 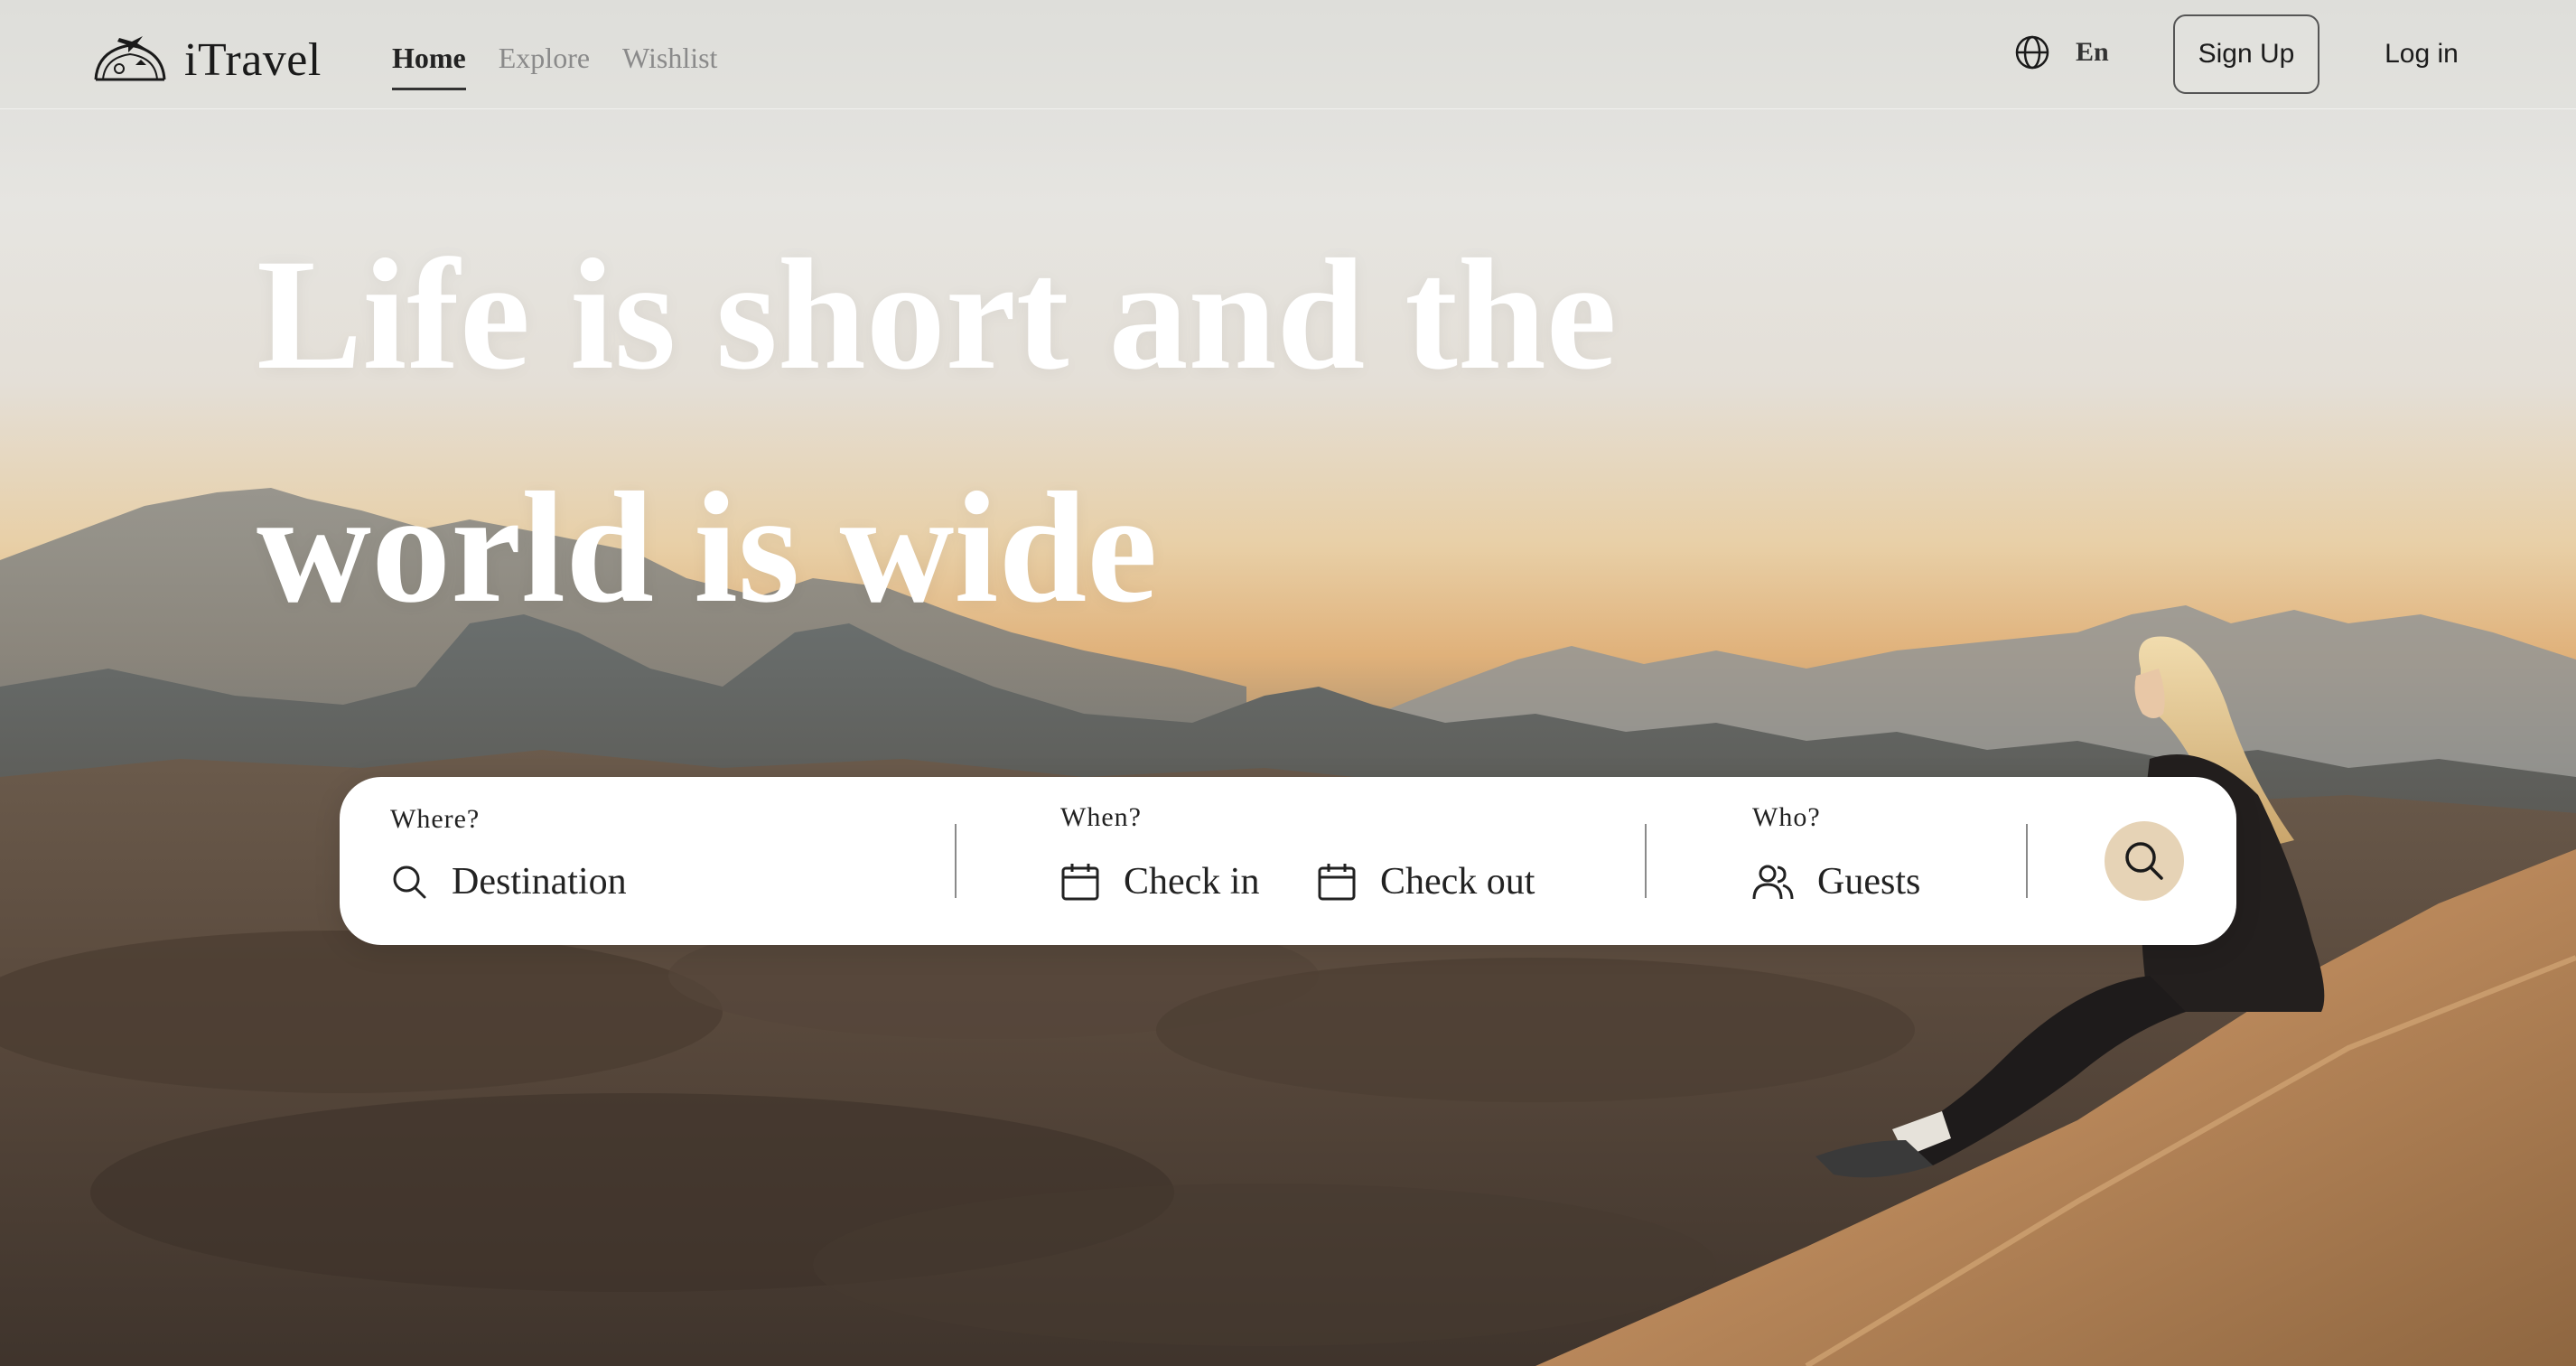 What do you see at coordinates (436, 819) in the screenshot?
I see `where-label: Where?` at bounding box center [436, 819].